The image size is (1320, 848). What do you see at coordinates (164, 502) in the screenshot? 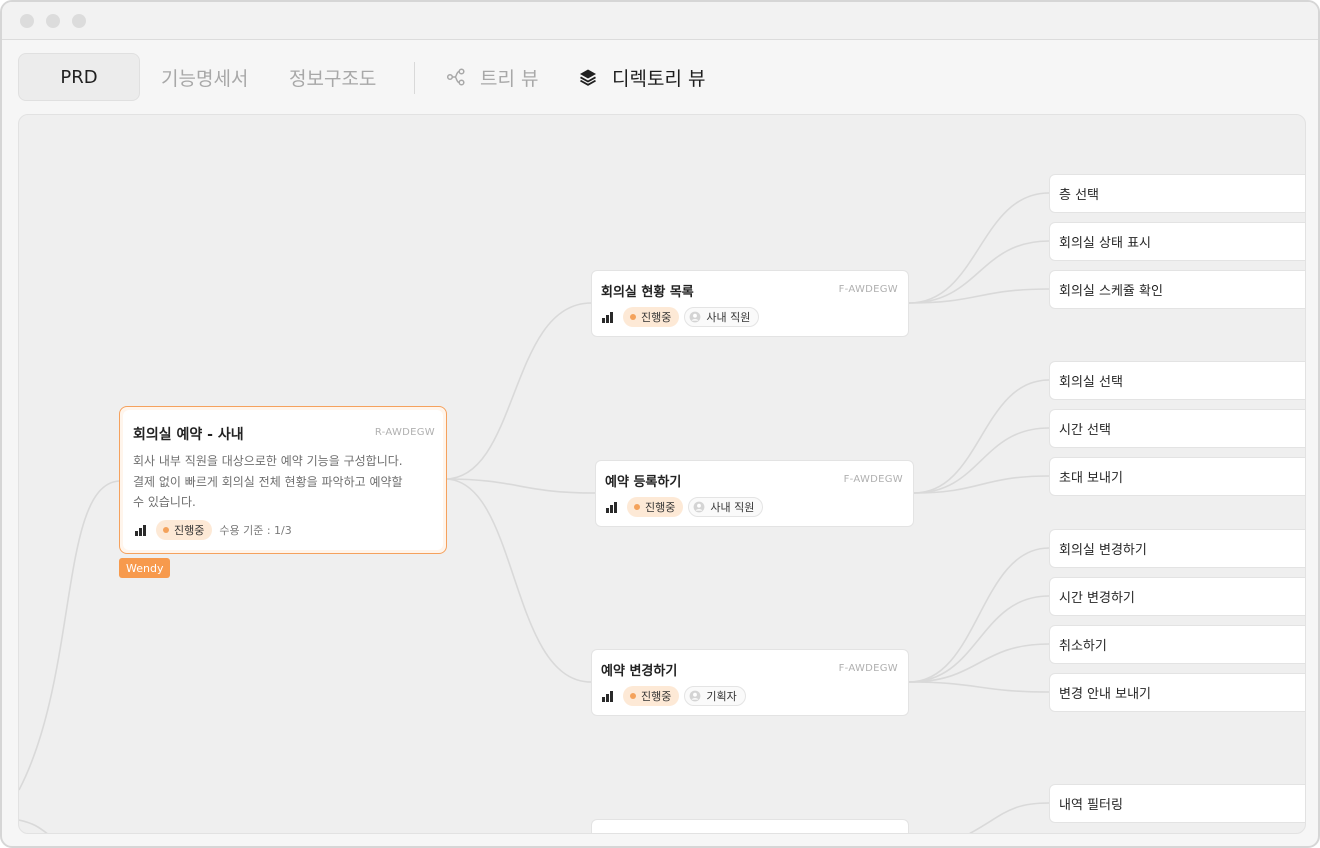
I see `root-description-line: 수 있습니다.` at bounding box center [164, 502].